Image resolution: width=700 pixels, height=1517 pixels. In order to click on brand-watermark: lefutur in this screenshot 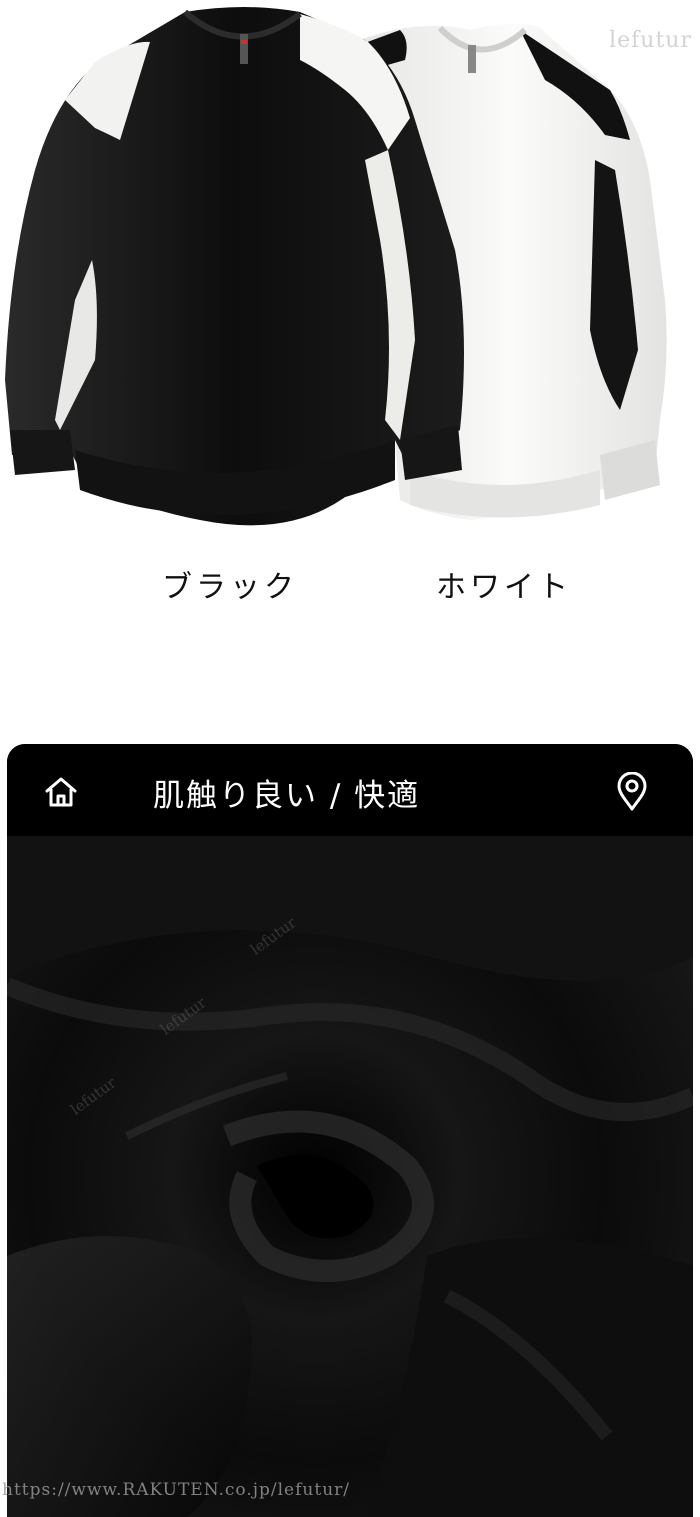, I will do `click(650, 40)`.